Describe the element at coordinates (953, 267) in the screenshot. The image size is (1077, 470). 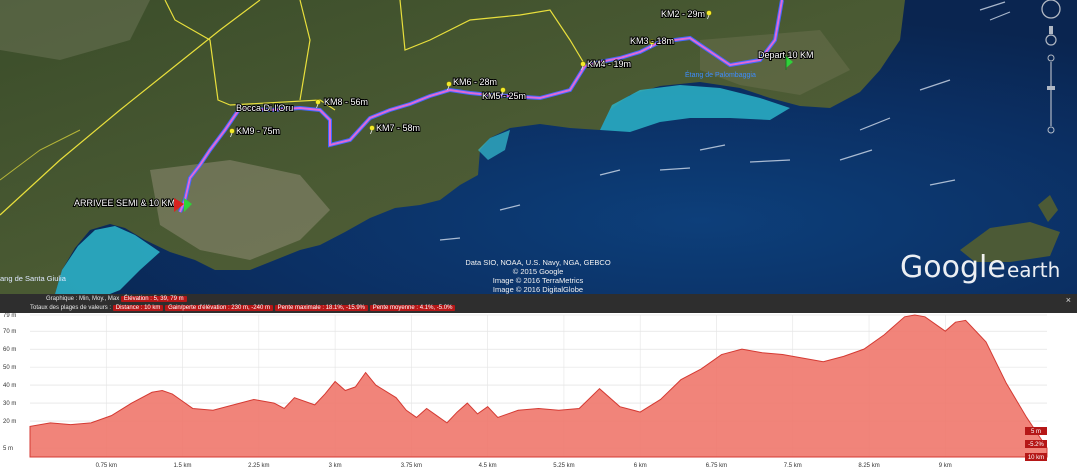
I see `google-logo: Google` at that location.